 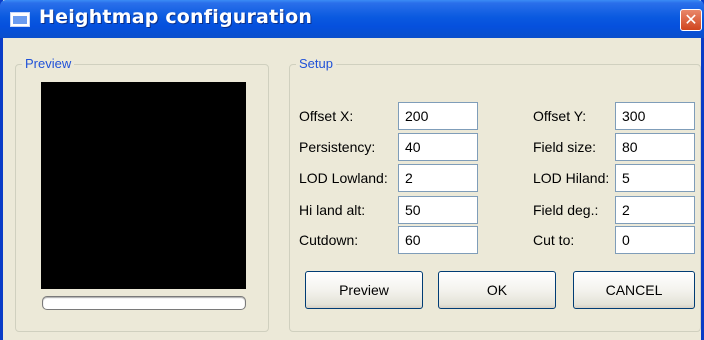 I want to click on lod-hiland-label: LOD Hiland:, so click(x=571, y=178).